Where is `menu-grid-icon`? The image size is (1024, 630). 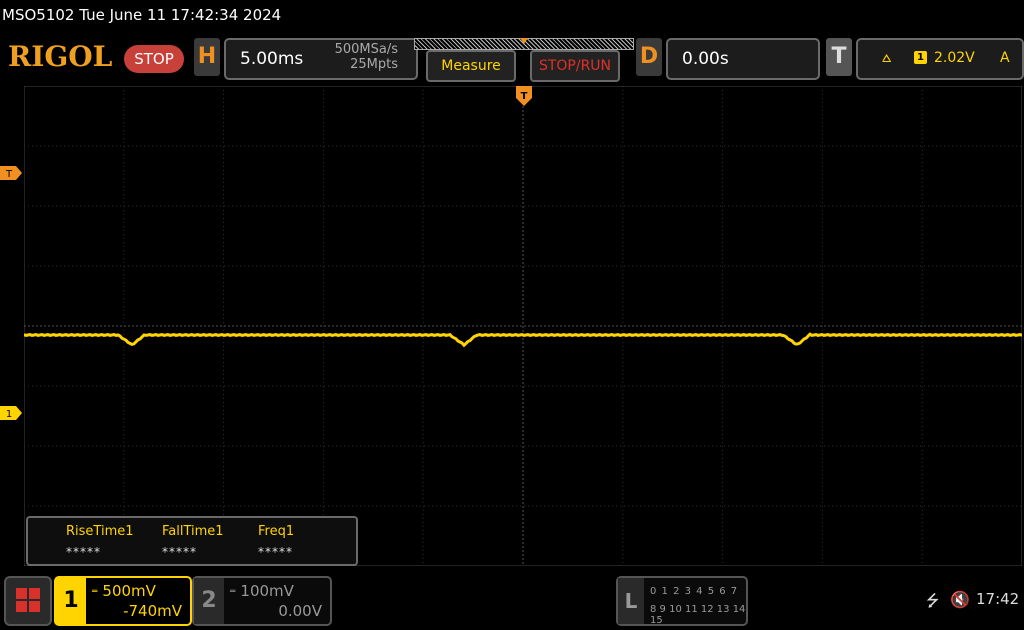 menu-grid-icon is located at coordinates (28, 600).